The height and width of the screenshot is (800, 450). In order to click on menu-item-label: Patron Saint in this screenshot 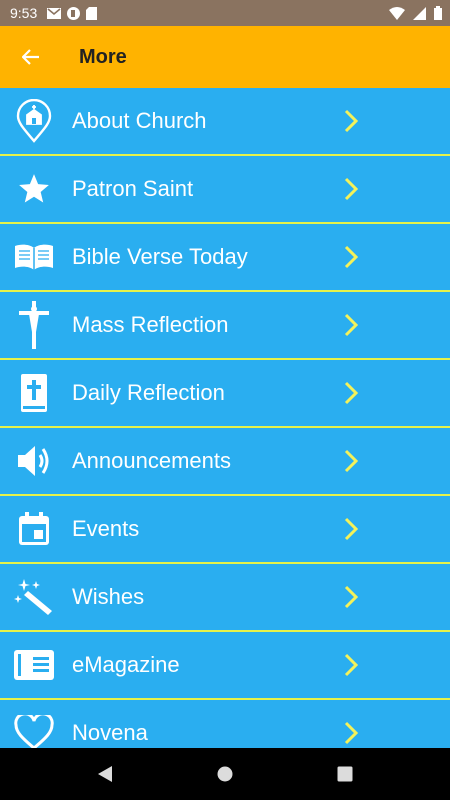, I will do `click(133, 188)`.